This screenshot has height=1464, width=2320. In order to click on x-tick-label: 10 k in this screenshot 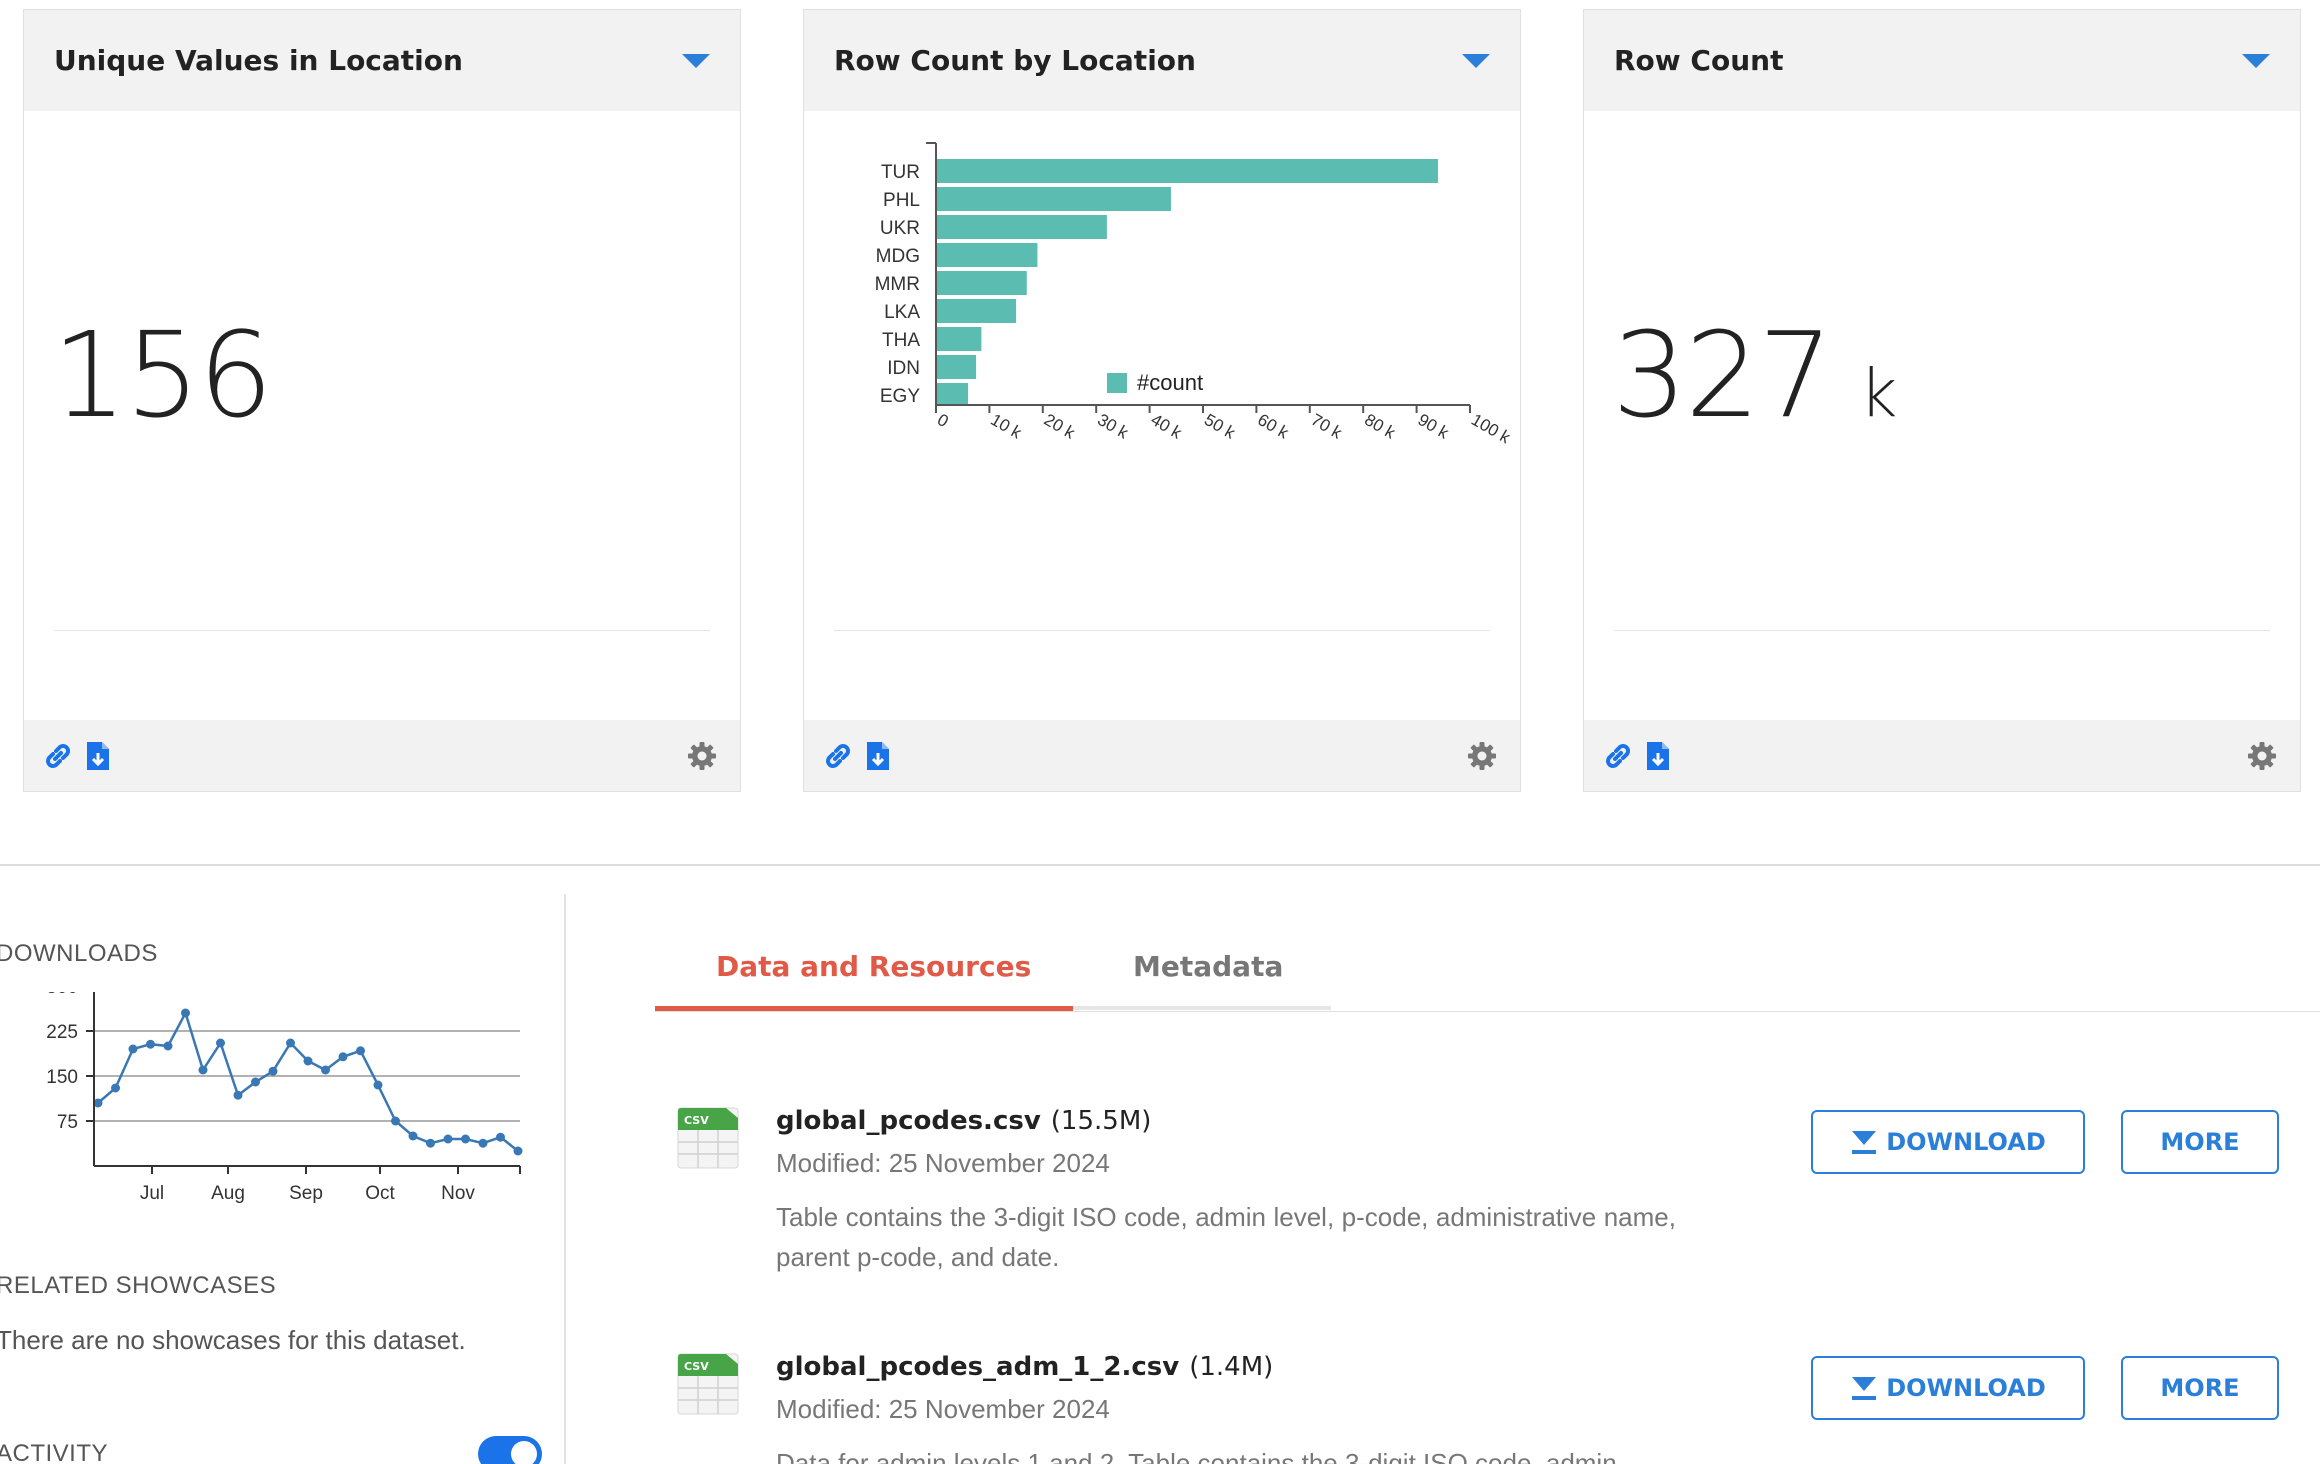, I will do `click(1006, 426)`.